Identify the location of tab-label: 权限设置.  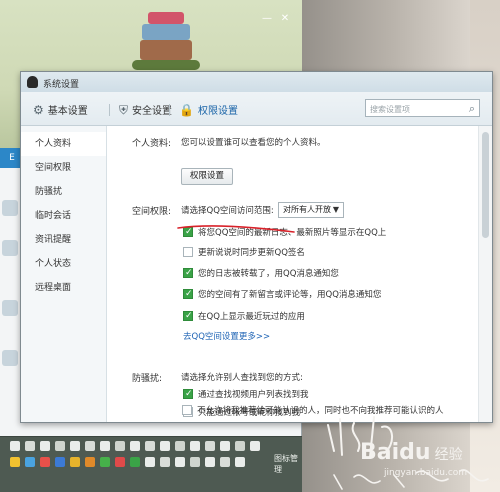
(217, 111).